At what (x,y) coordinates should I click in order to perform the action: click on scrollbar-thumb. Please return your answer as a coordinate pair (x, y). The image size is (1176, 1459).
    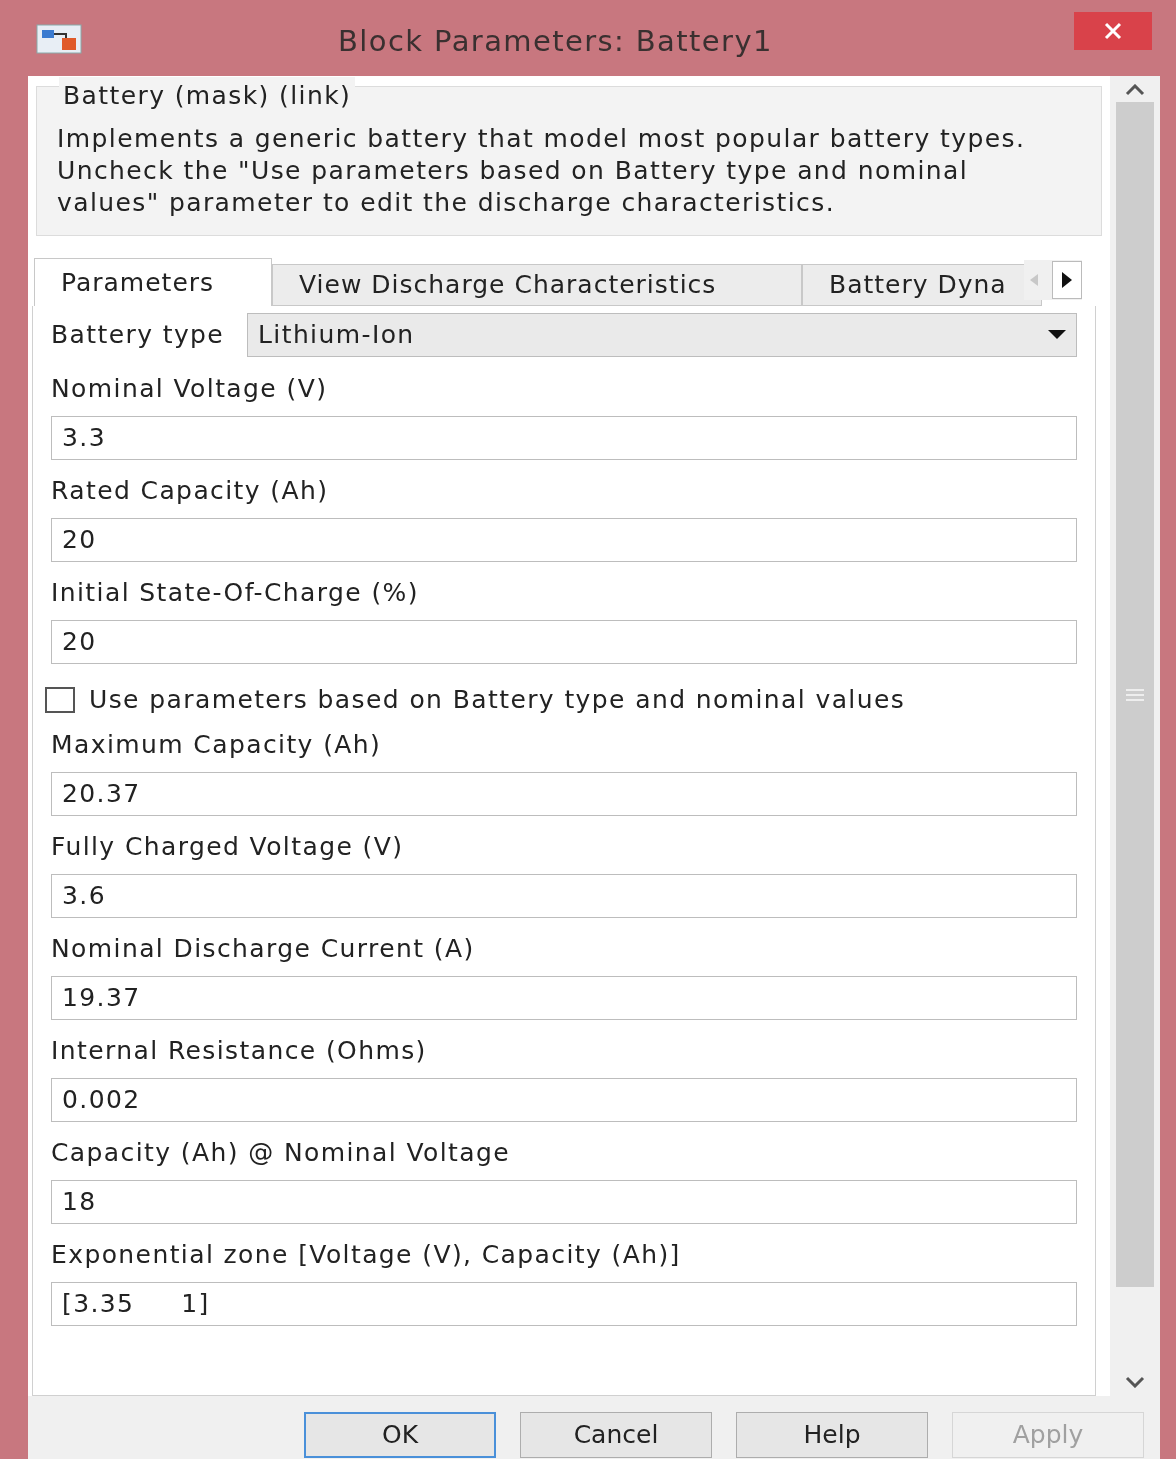
    Looking at the image, I should click on (1135, 694).